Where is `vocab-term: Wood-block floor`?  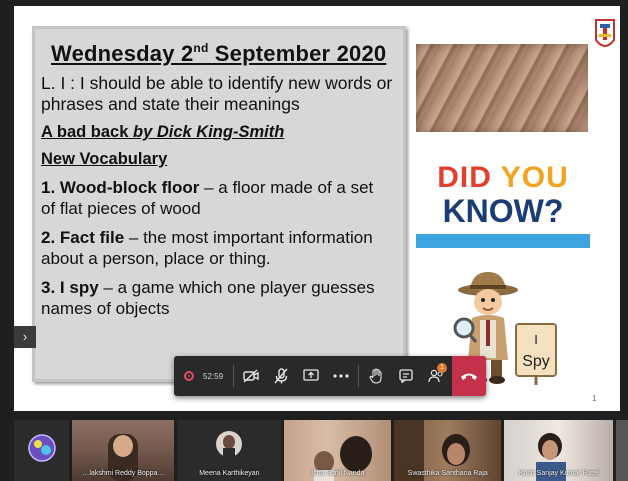
vocab-term: Wood-block floor is located at coordinates (129, 187).